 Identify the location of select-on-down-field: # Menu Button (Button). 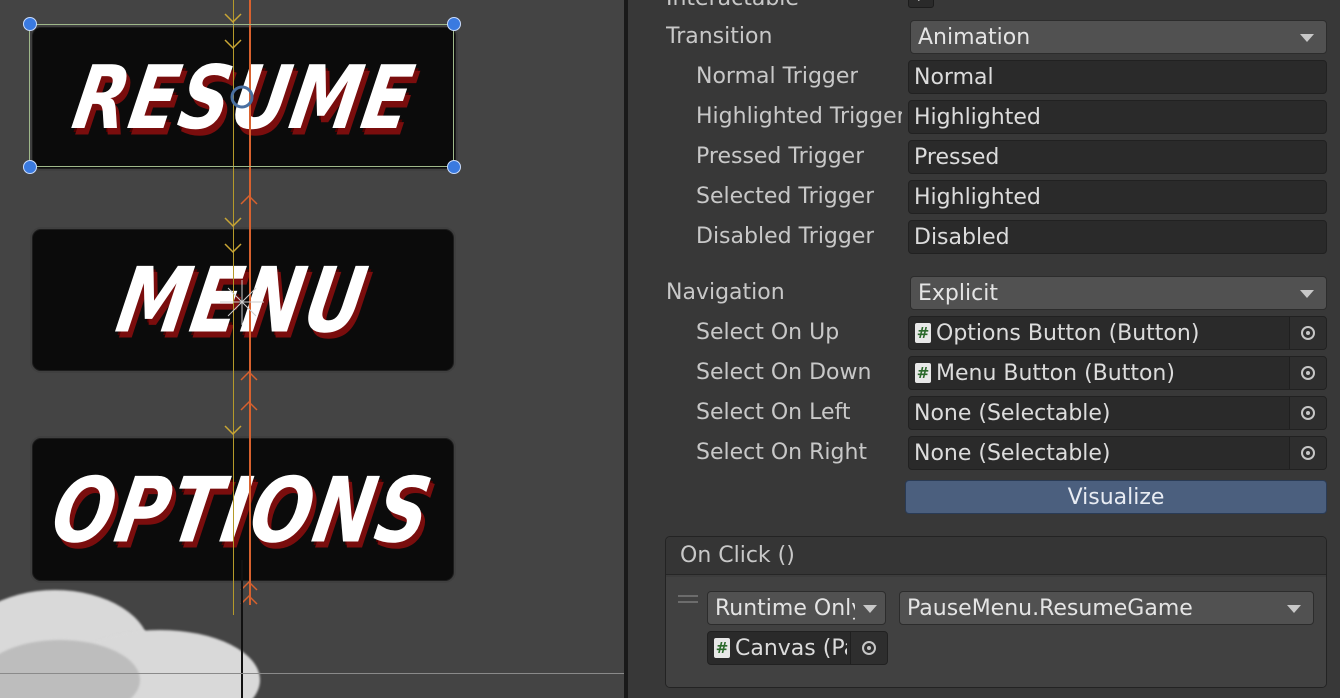
(1117, 373).